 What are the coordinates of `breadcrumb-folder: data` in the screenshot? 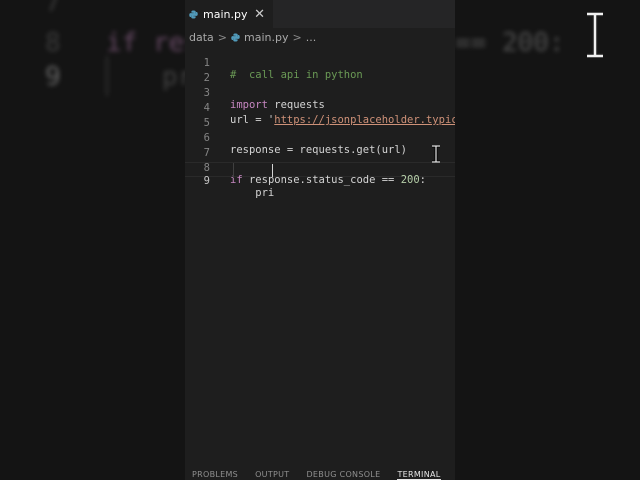 It's located at (201, 37).